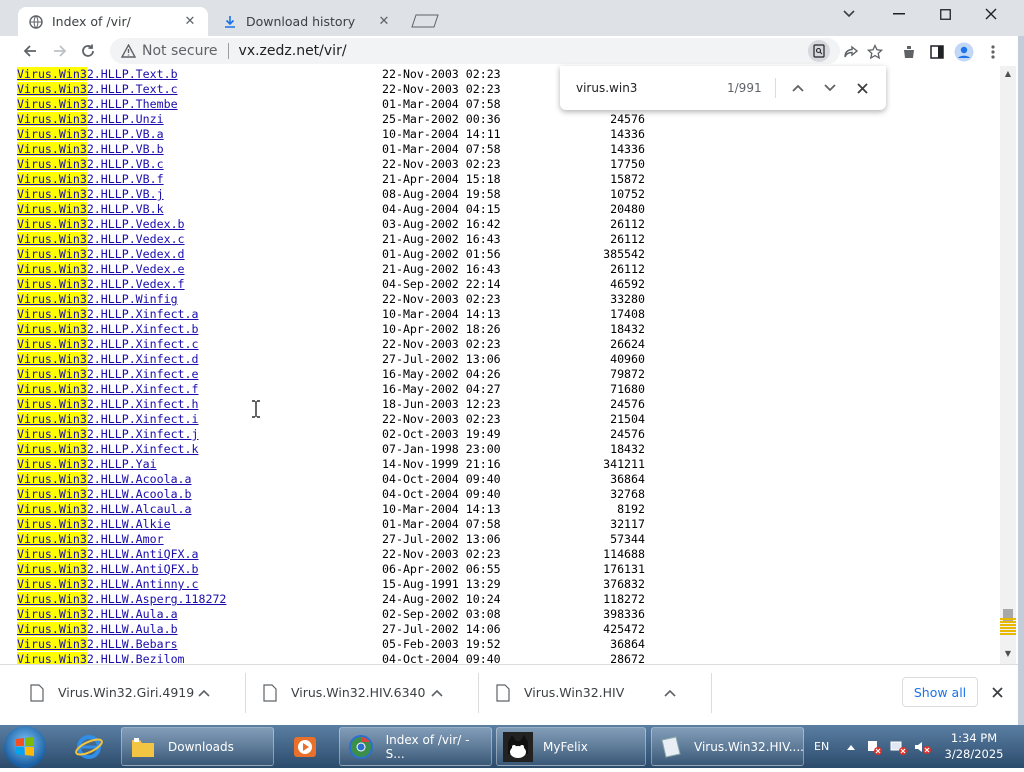 The height and width of the screenshot is (772, 1024). I want to click on tab-search-button, so click(849, 14).